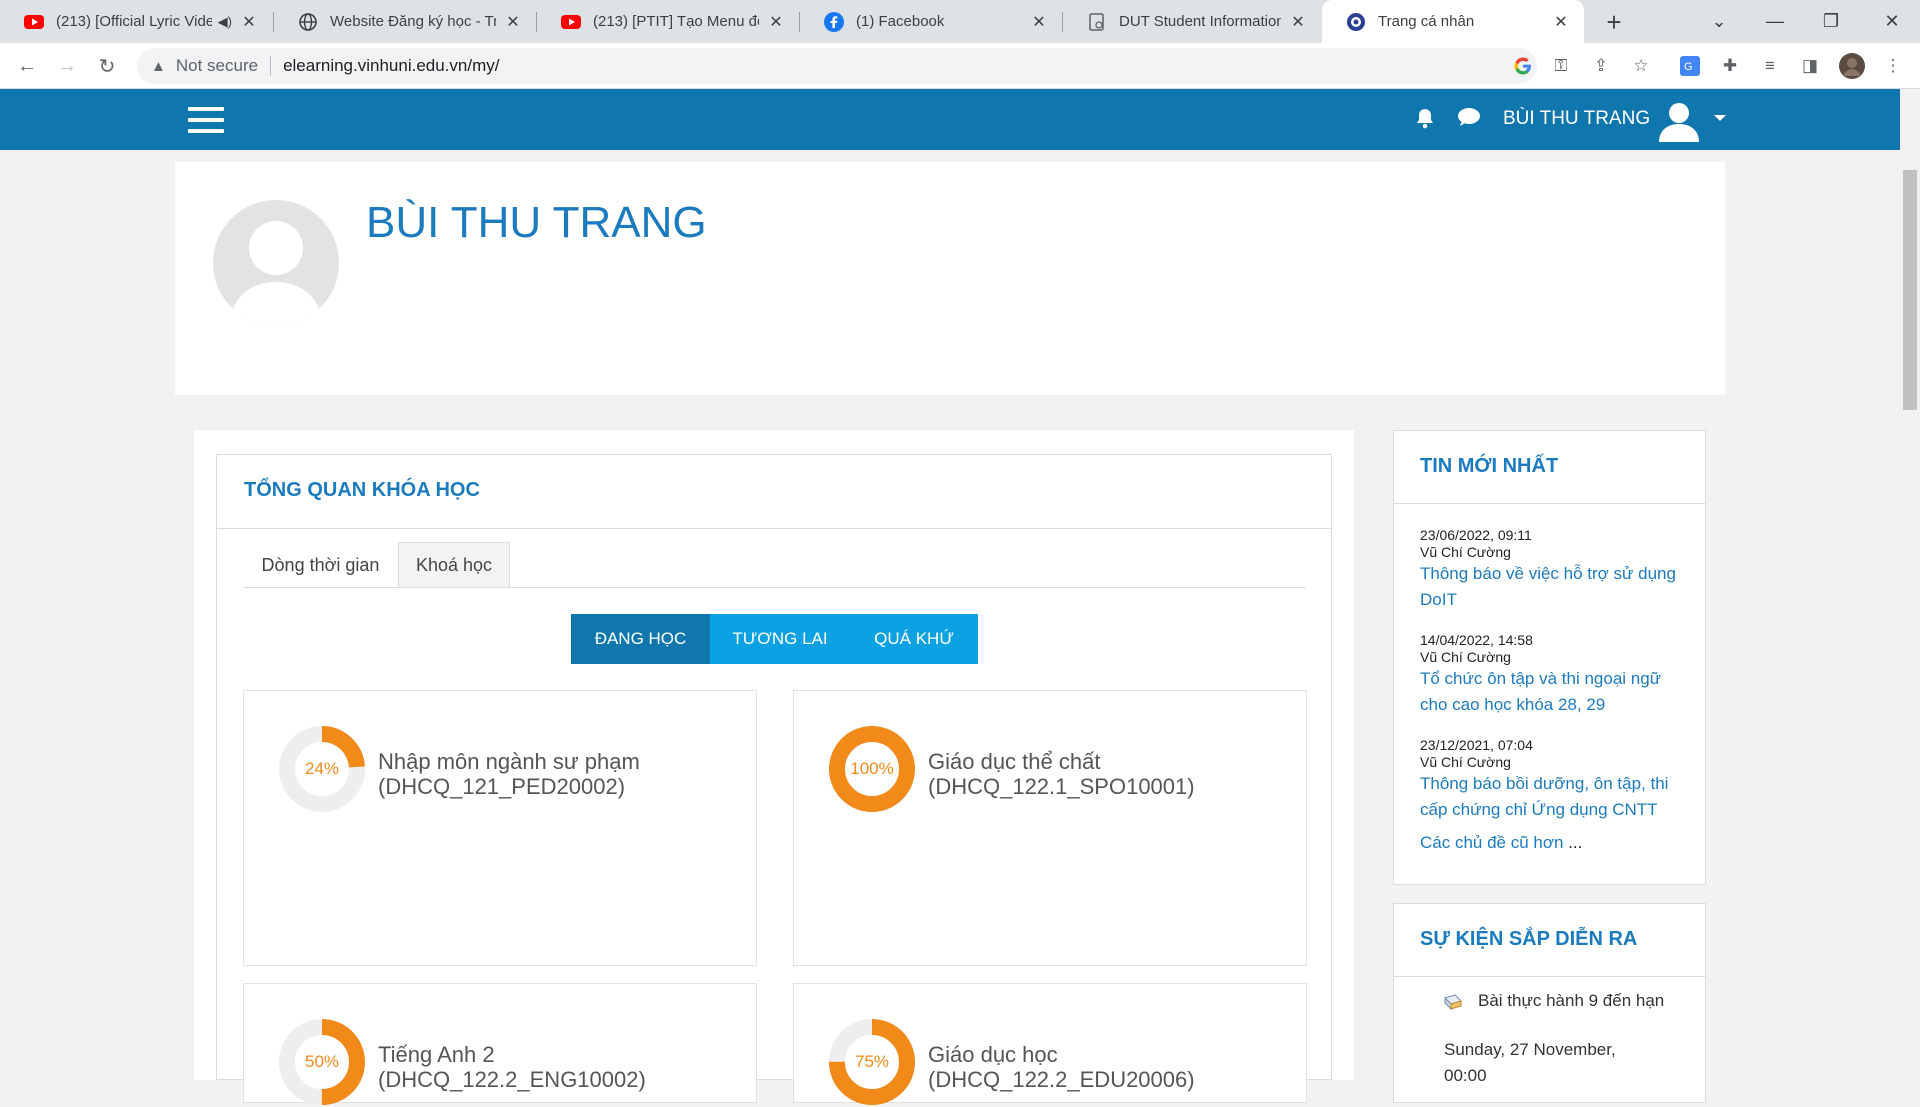  Describe the element at coordinates (536, 222) in the screenshot. I see `profile-name: BÙI THU TRANG` at that location.